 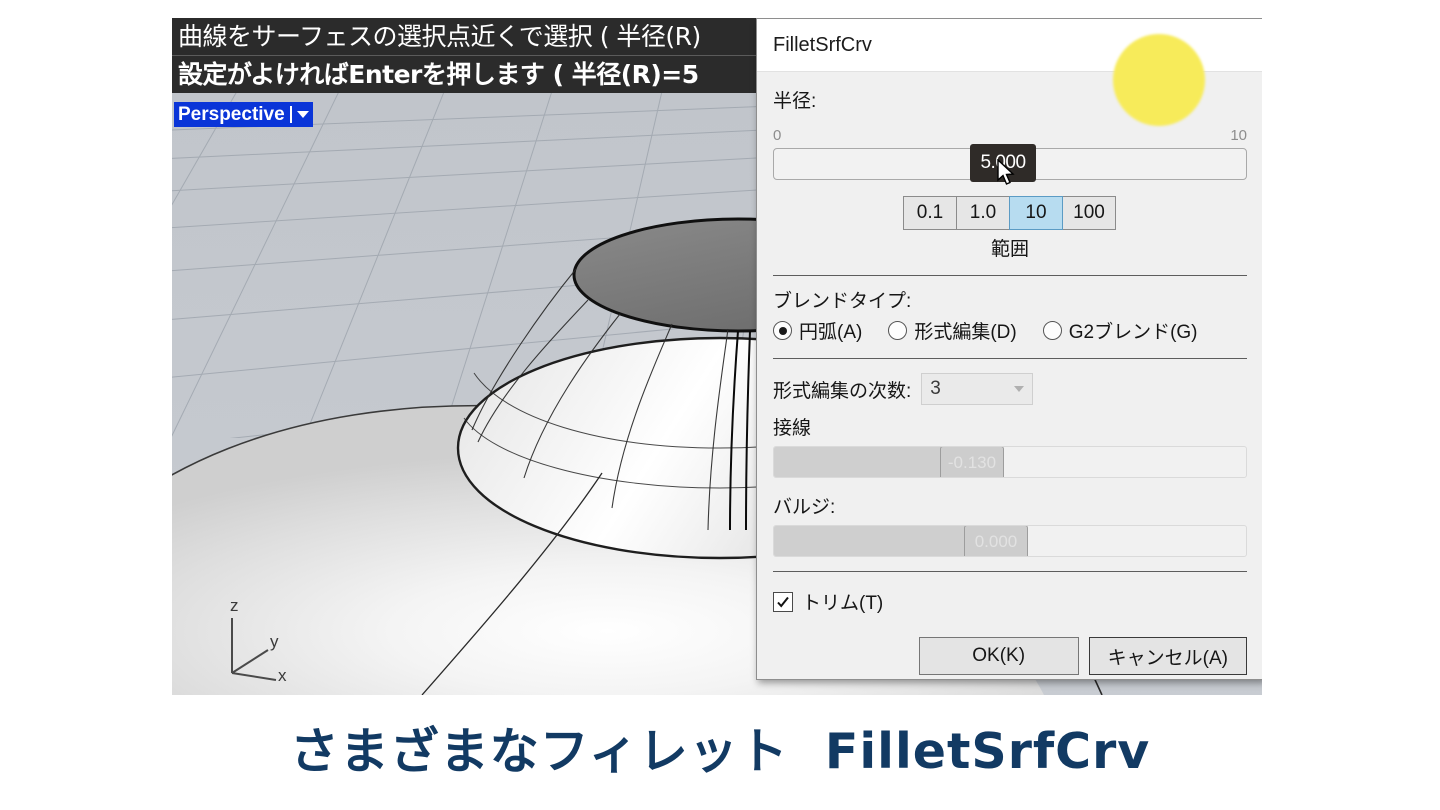 I want to click on dialog-button-row: OK(K) キャンセル(A), so click(x=1010, y=656).